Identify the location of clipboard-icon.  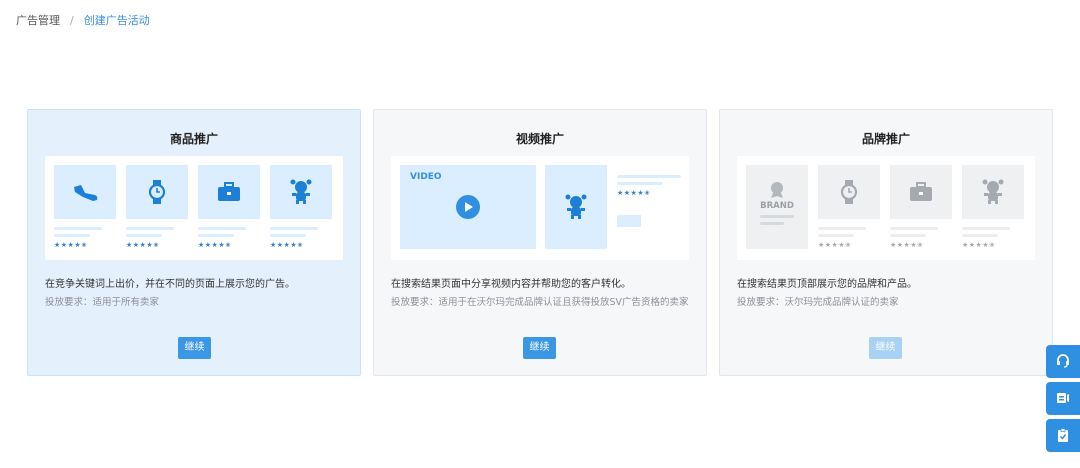
(1063, 435).